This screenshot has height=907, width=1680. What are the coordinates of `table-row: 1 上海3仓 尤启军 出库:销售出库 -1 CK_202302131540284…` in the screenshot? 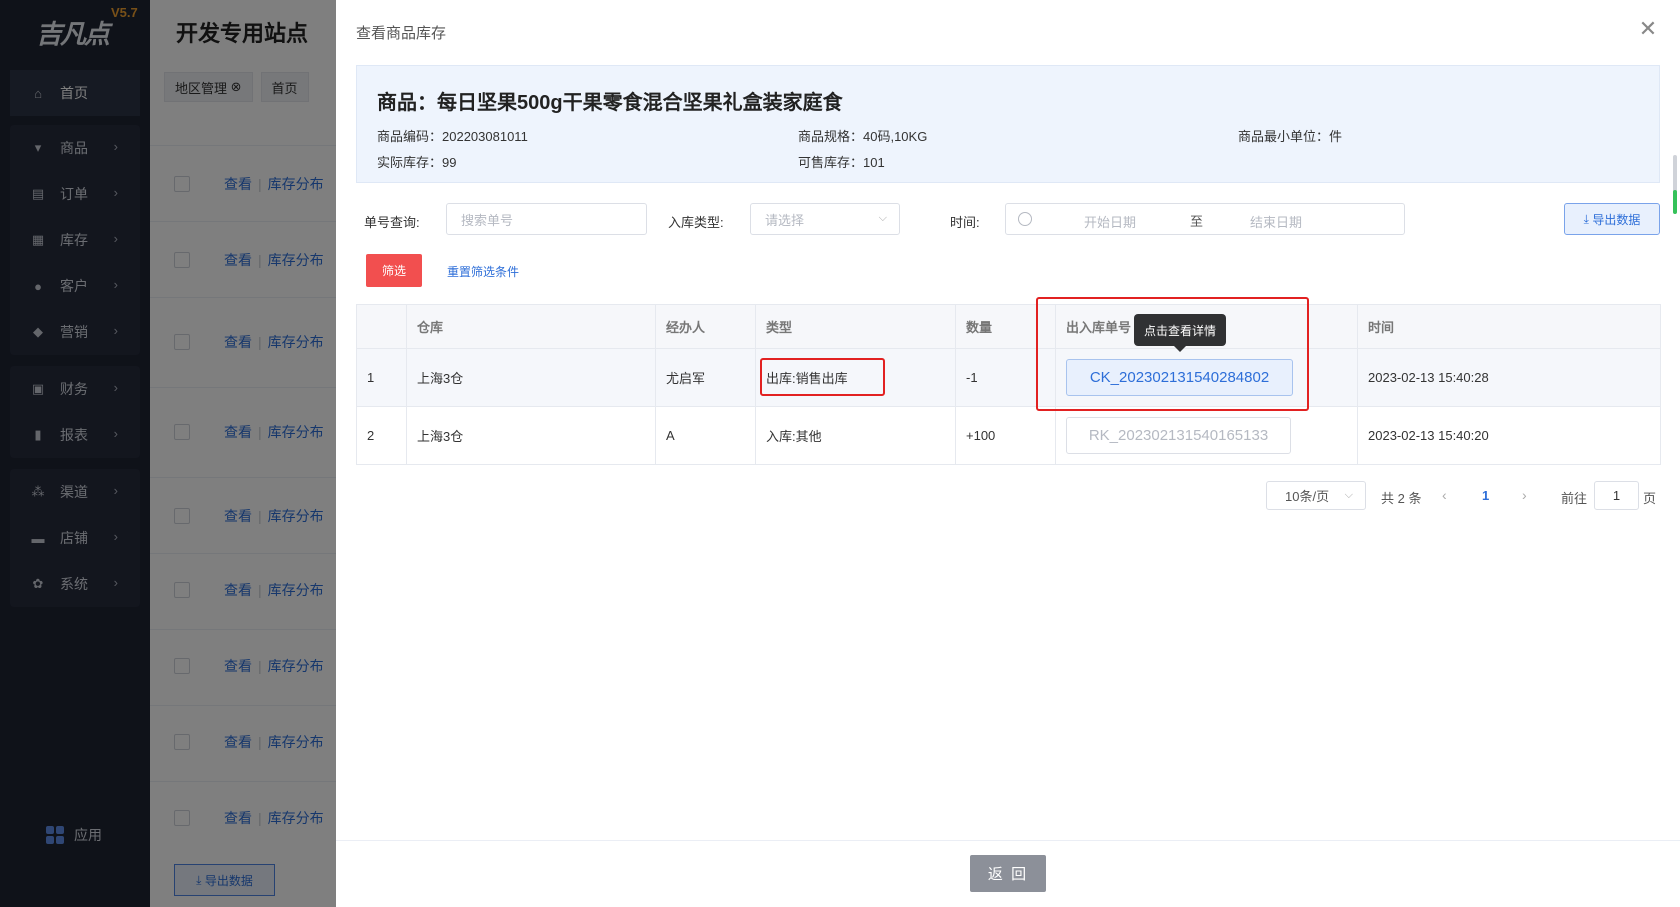 It's located at (1008, 377).